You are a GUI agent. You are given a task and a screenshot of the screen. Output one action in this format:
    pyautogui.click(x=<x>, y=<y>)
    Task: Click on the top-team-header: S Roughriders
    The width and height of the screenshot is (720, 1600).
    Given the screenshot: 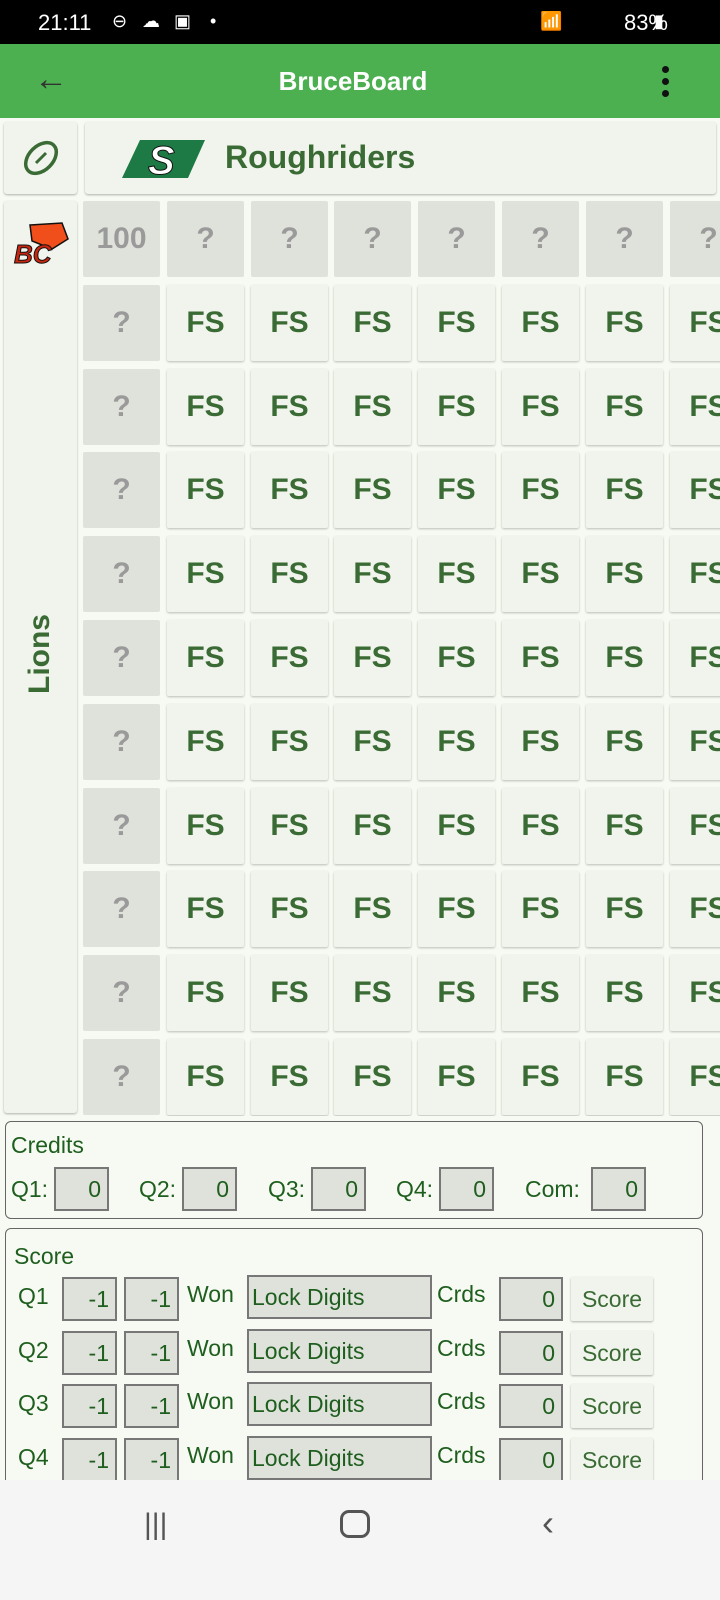 What is the action you would take?
    pyautogui.click(x=400, y=158)
    